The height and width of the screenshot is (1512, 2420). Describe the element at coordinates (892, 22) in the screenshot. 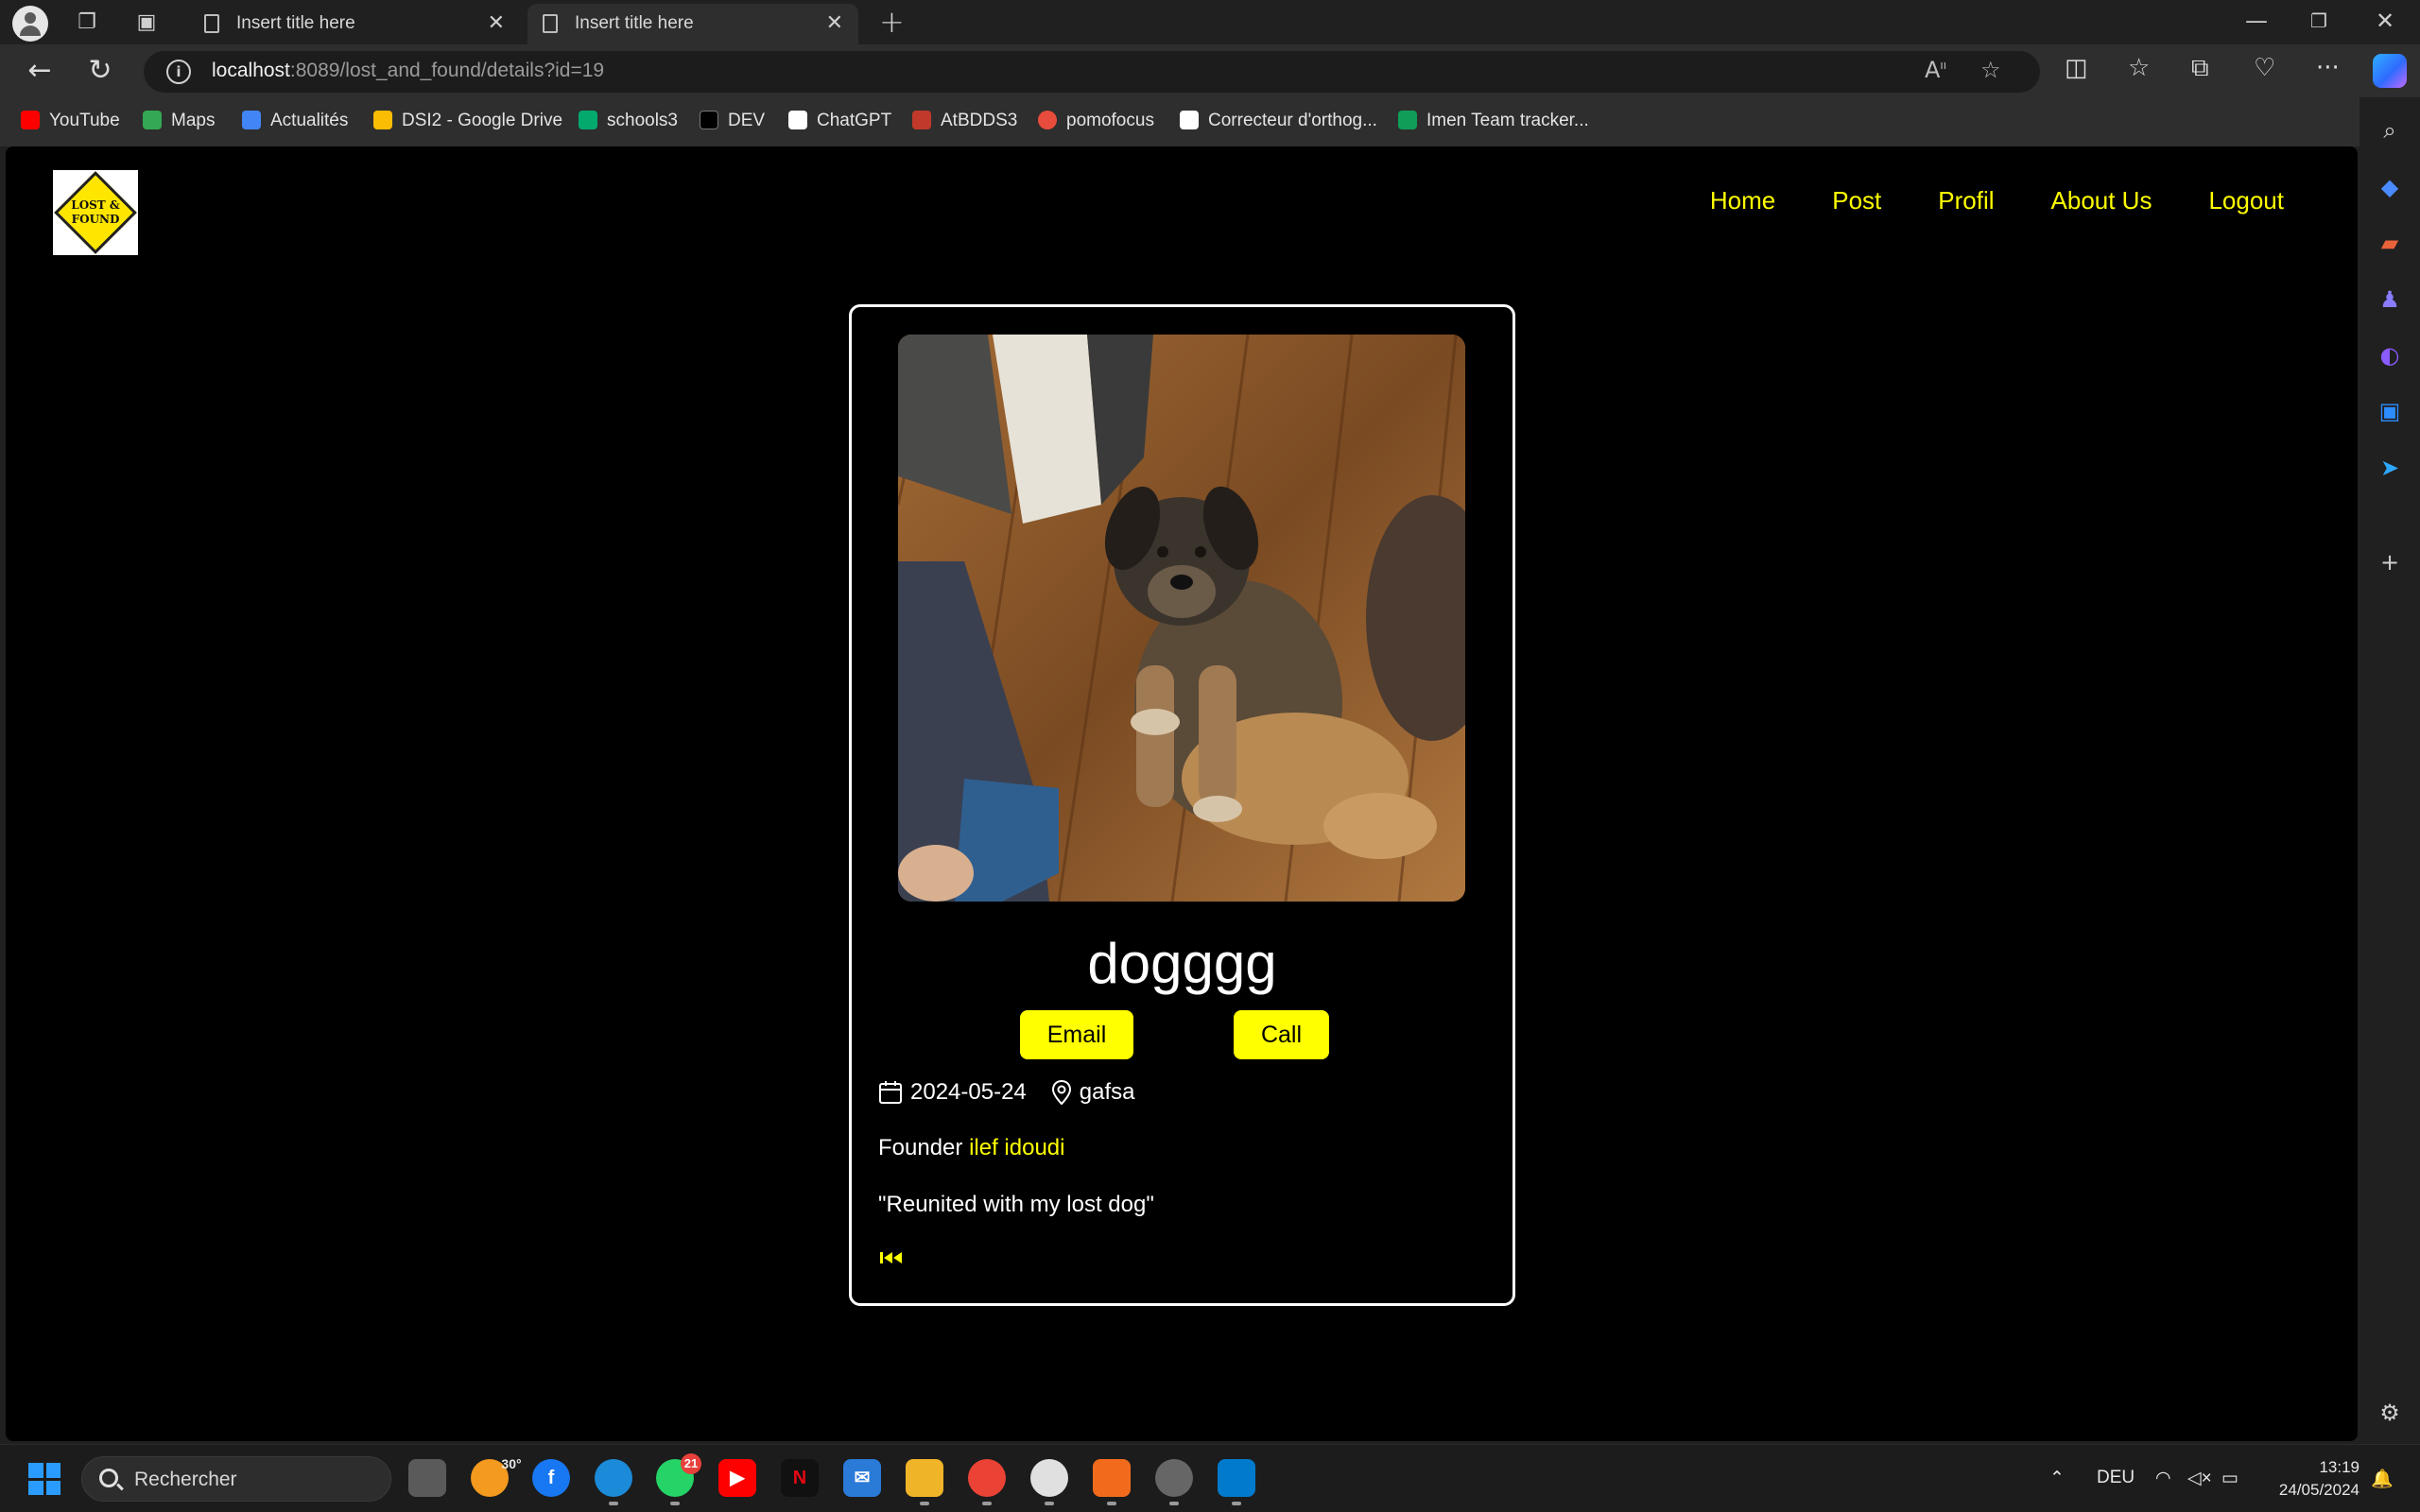

I see `new-tab-icon: +` at that location.